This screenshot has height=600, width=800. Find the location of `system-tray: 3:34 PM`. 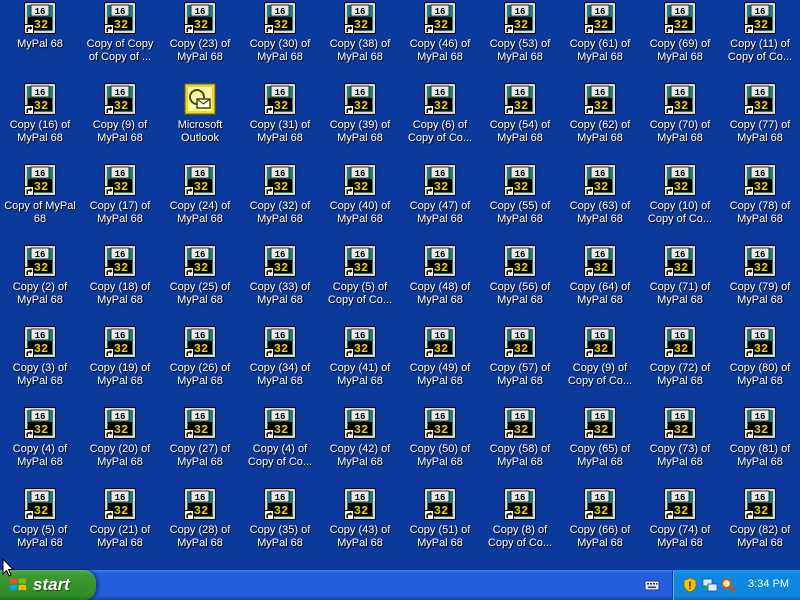

system-tray: 3:34 PM is located at coordinates (736, 585).